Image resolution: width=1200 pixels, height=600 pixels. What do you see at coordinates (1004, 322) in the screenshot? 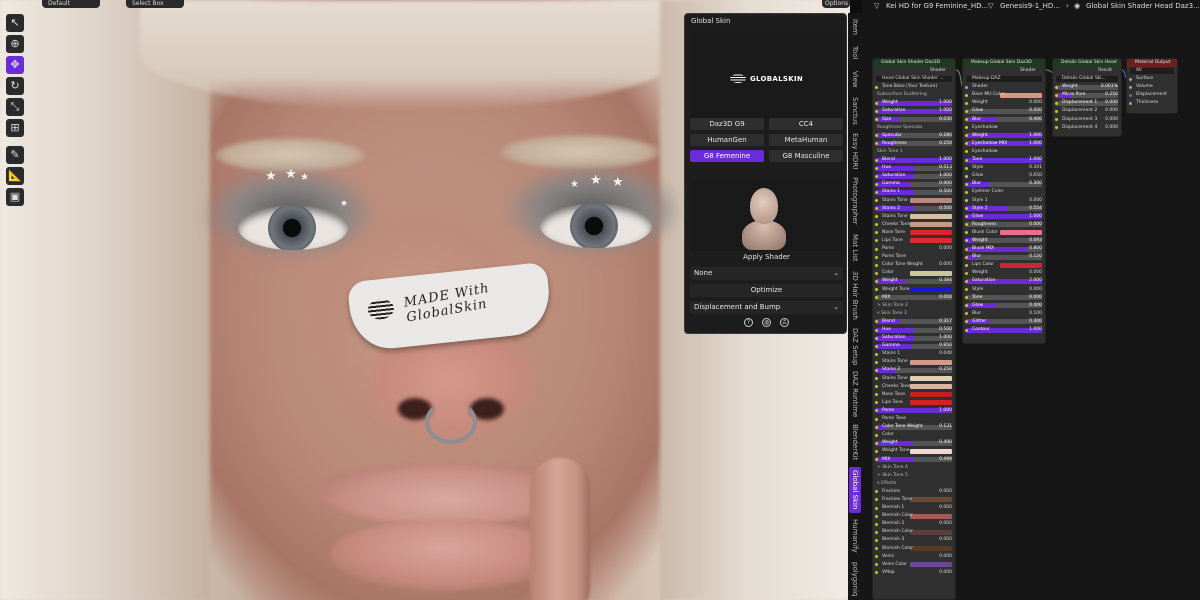
I see `slider-input: Glitter 0.300` at bounding box center [1004, 322].